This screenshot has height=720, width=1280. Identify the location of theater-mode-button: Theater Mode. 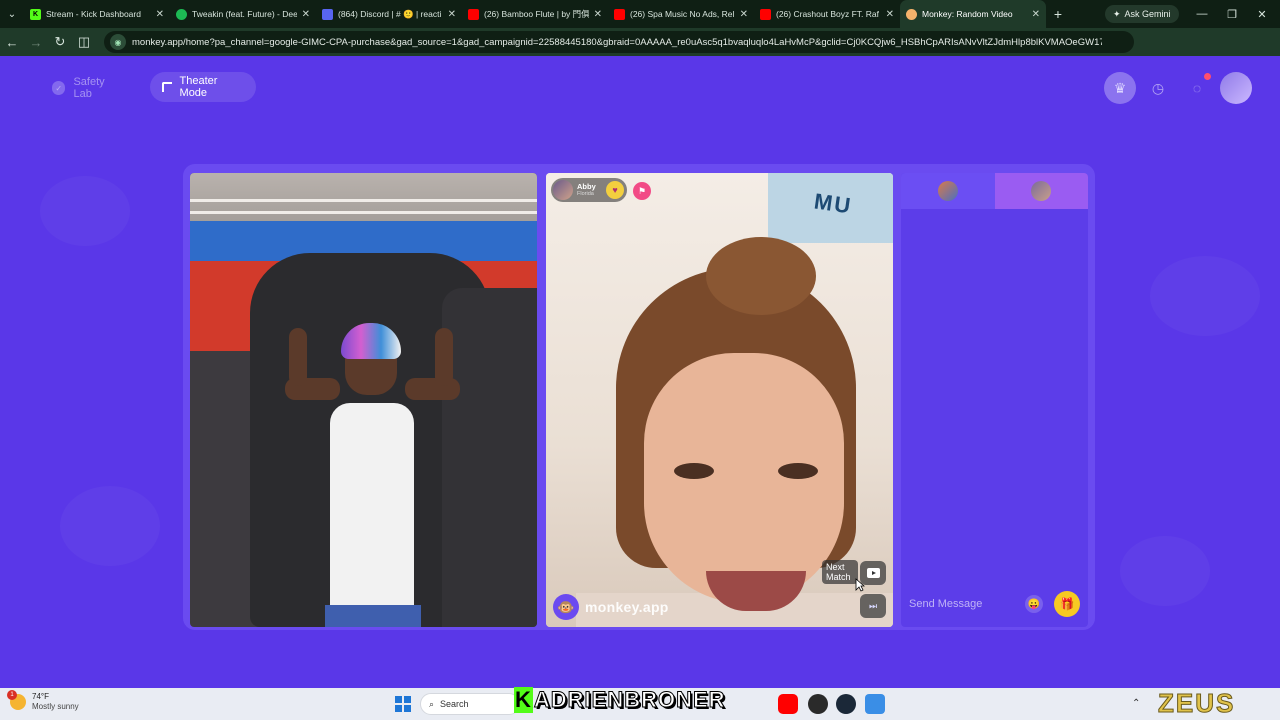
(203, 87).